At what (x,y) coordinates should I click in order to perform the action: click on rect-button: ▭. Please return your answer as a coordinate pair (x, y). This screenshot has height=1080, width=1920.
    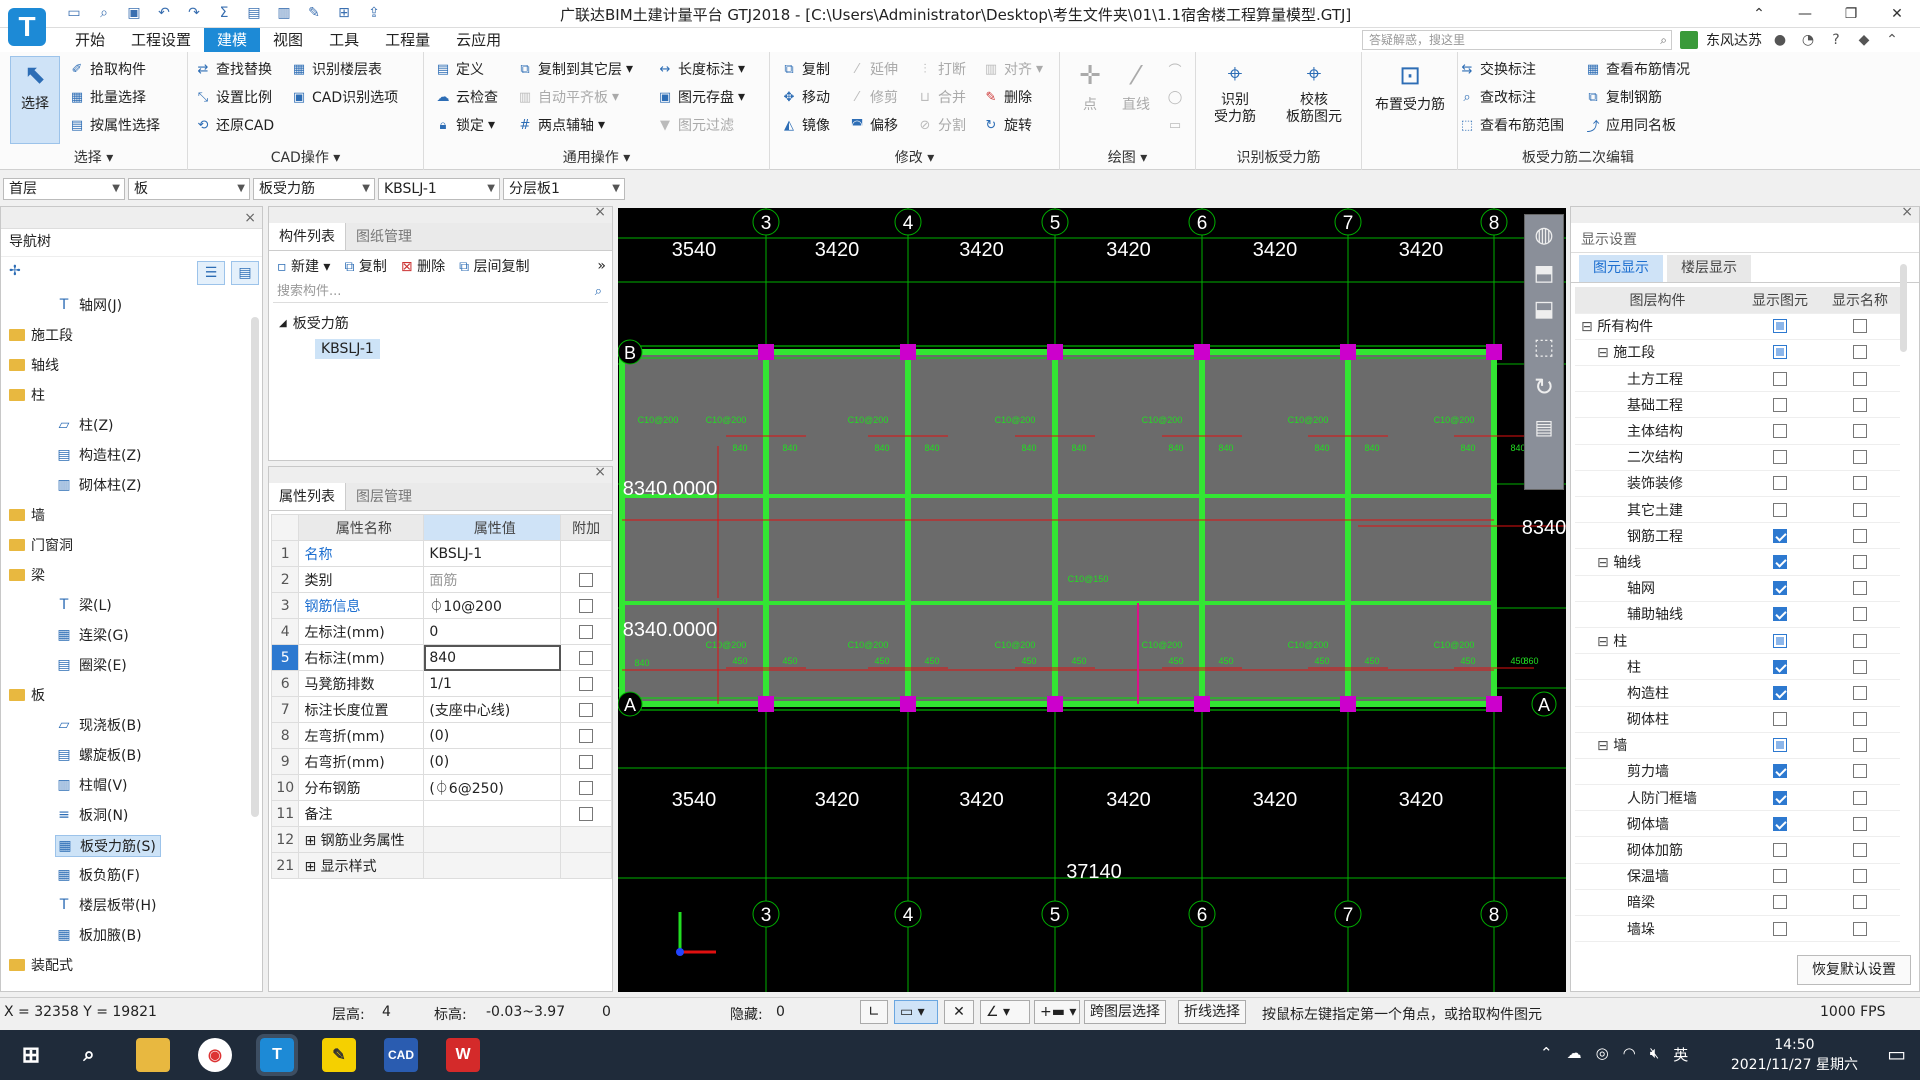
    Looking at the image, I should click on (1175, 125).